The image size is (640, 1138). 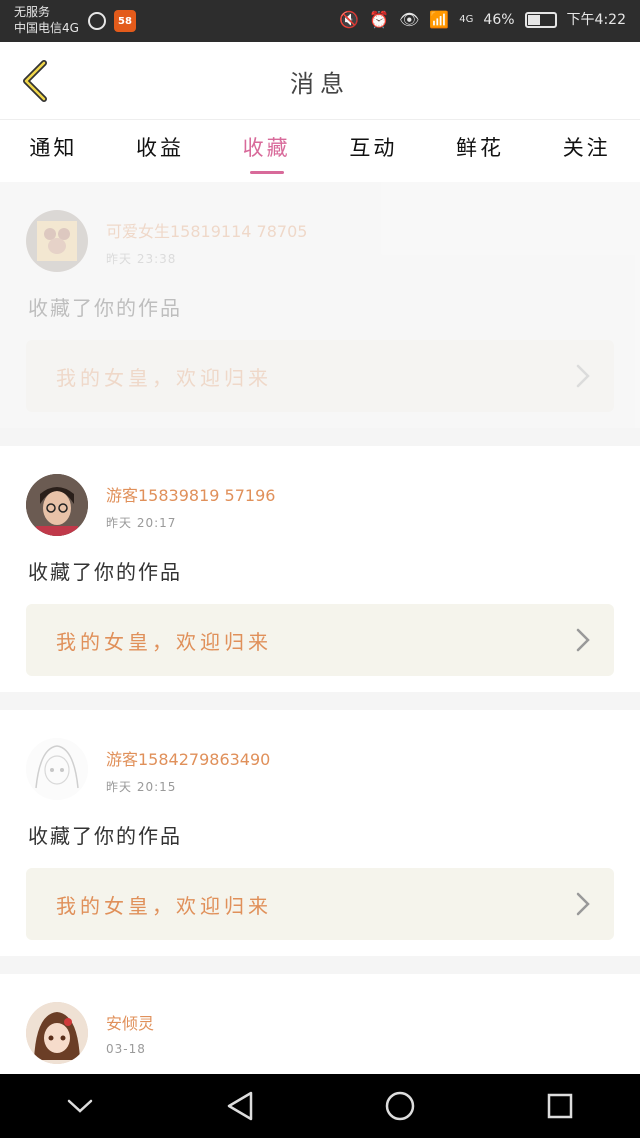 I want to click on username: 可爱女生15819114 78705, so click(x=206, y=230).